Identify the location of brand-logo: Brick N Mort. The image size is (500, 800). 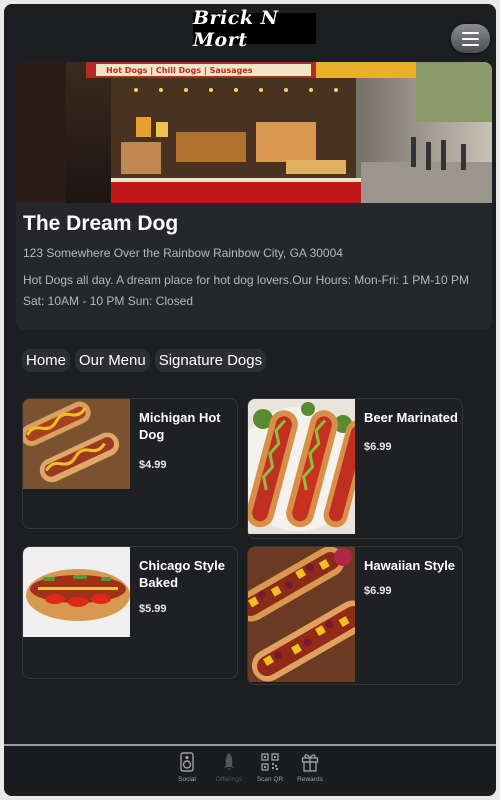
(254, 29).